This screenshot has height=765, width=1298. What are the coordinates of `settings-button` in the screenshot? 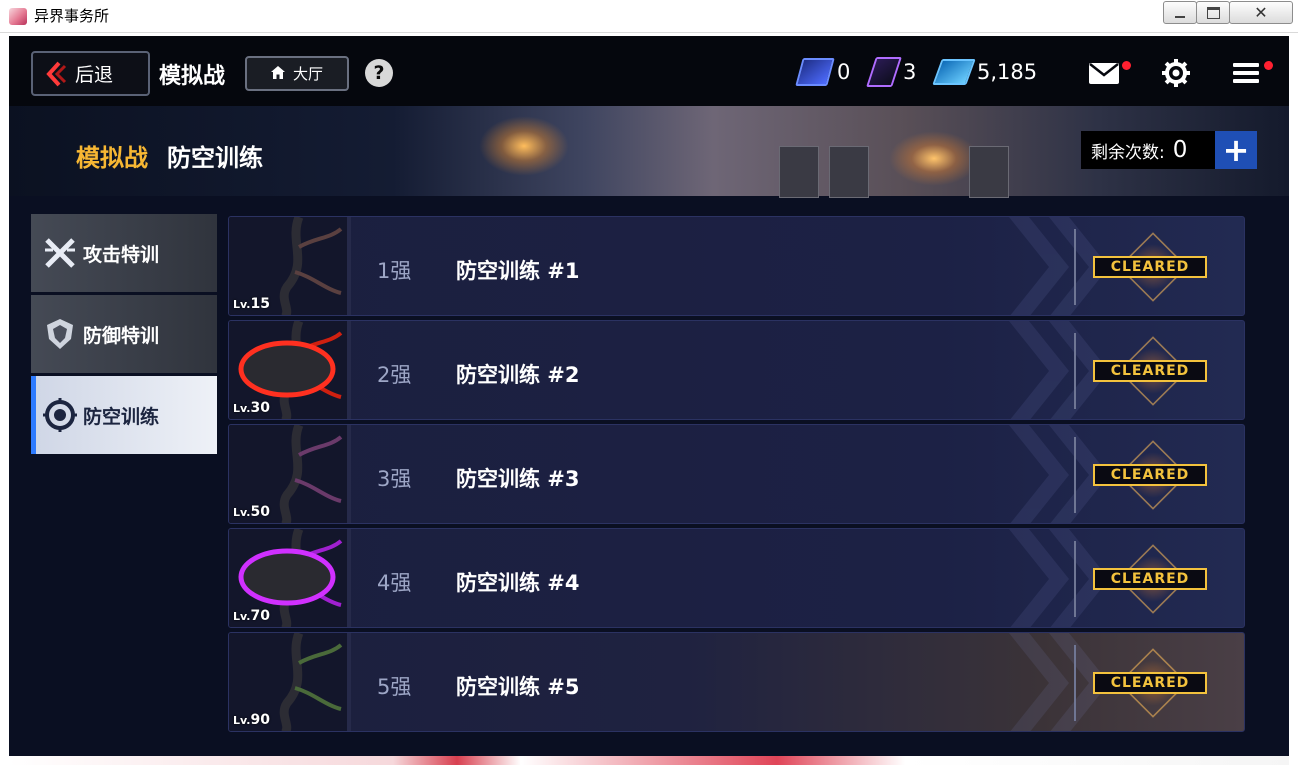 It's located at (1176, 73).